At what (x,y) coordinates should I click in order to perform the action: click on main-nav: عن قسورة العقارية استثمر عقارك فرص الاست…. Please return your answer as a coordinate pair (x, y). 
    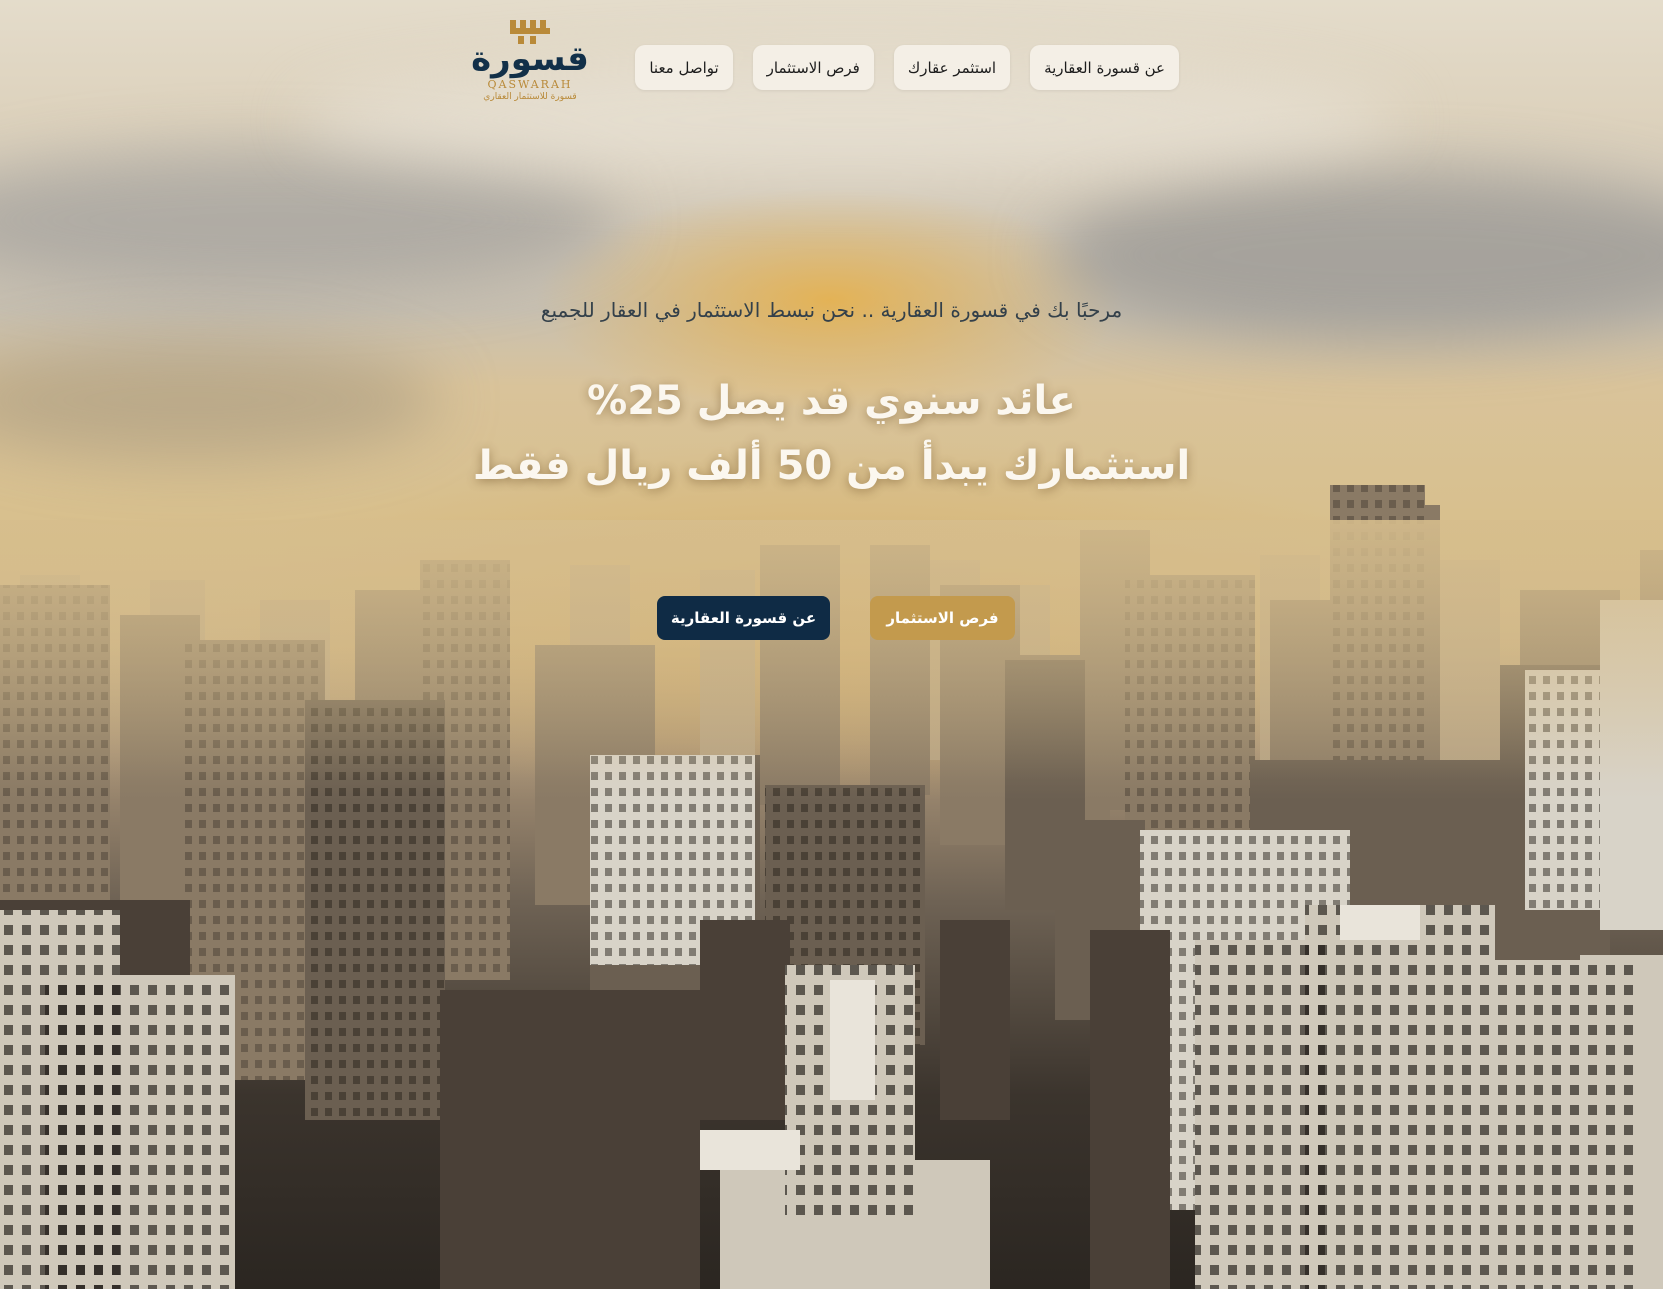
    Looking at the image, I should click on (907, 67).